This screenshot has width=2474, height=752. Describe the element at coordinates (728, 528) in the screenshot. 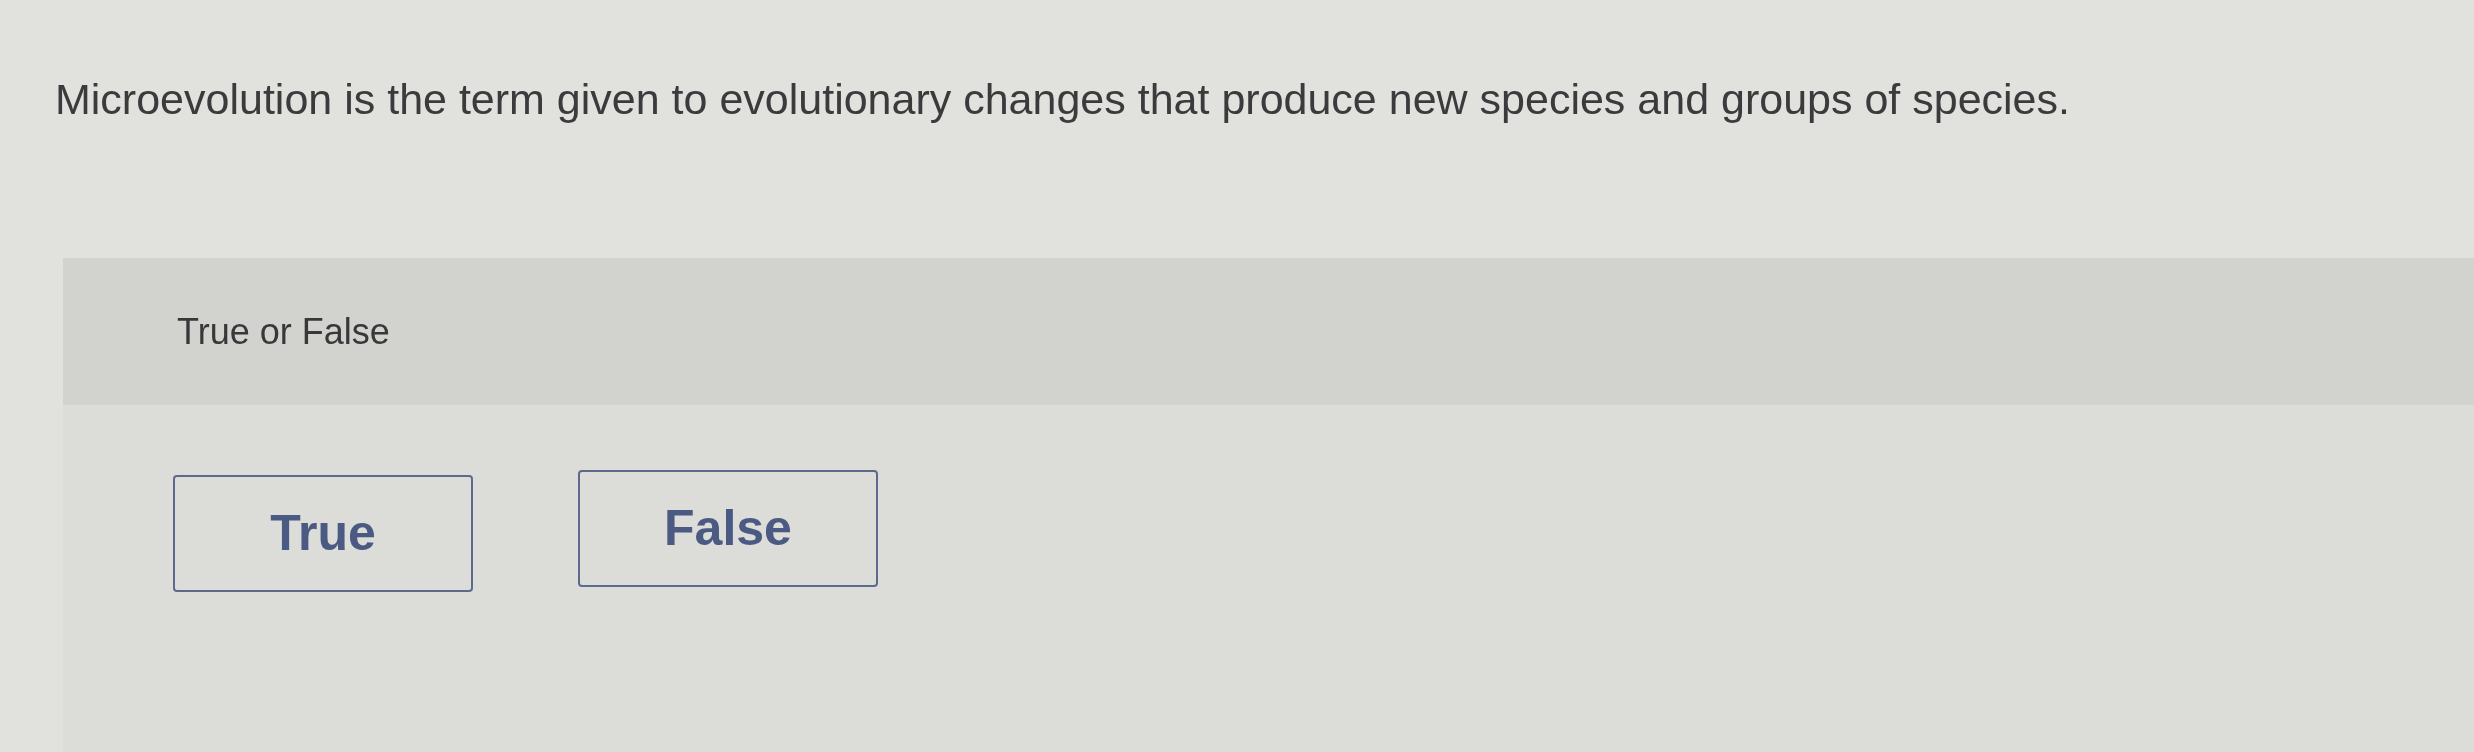

I see `answer-option-button: False` at that location.